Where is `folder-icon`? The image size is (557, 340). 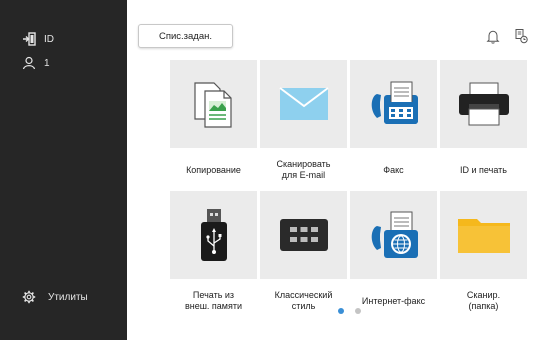
folder-icon is located at coordinates (483, 236).